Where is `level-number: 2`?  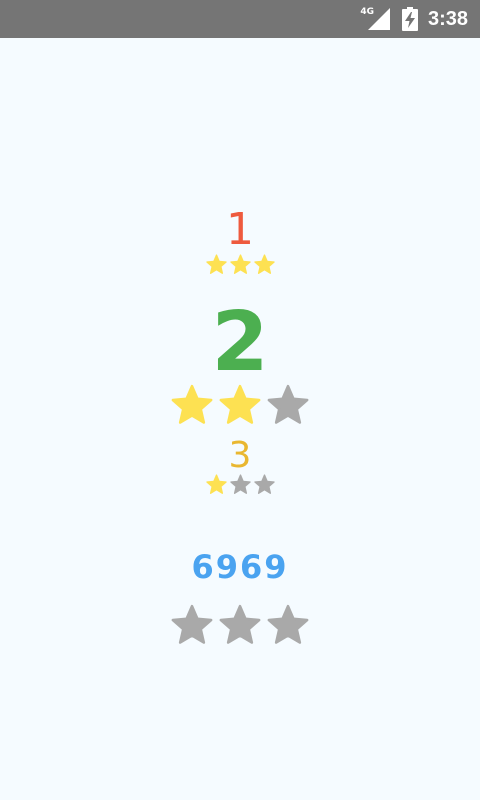 level-number: 2 is located at coordinates (240, 342).